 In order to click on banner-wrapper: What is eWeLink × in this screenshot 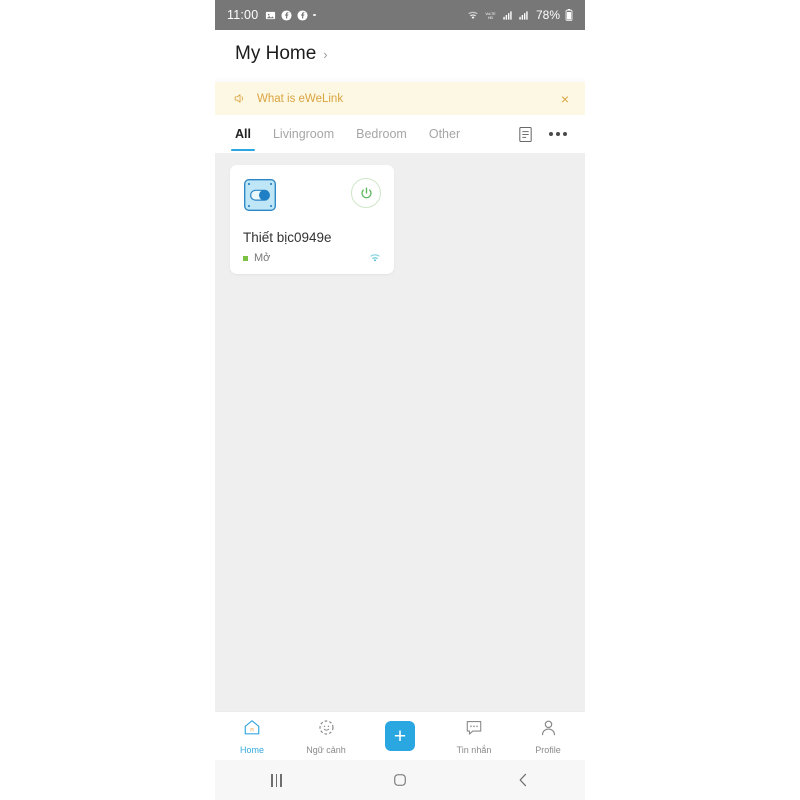, I will do `click(400, 96)`.